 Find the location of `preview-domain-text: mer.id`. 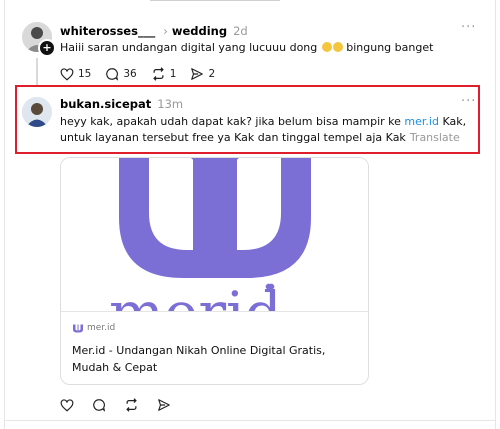

preview-domain-text: mer.id is located at coordinates (101, 328).